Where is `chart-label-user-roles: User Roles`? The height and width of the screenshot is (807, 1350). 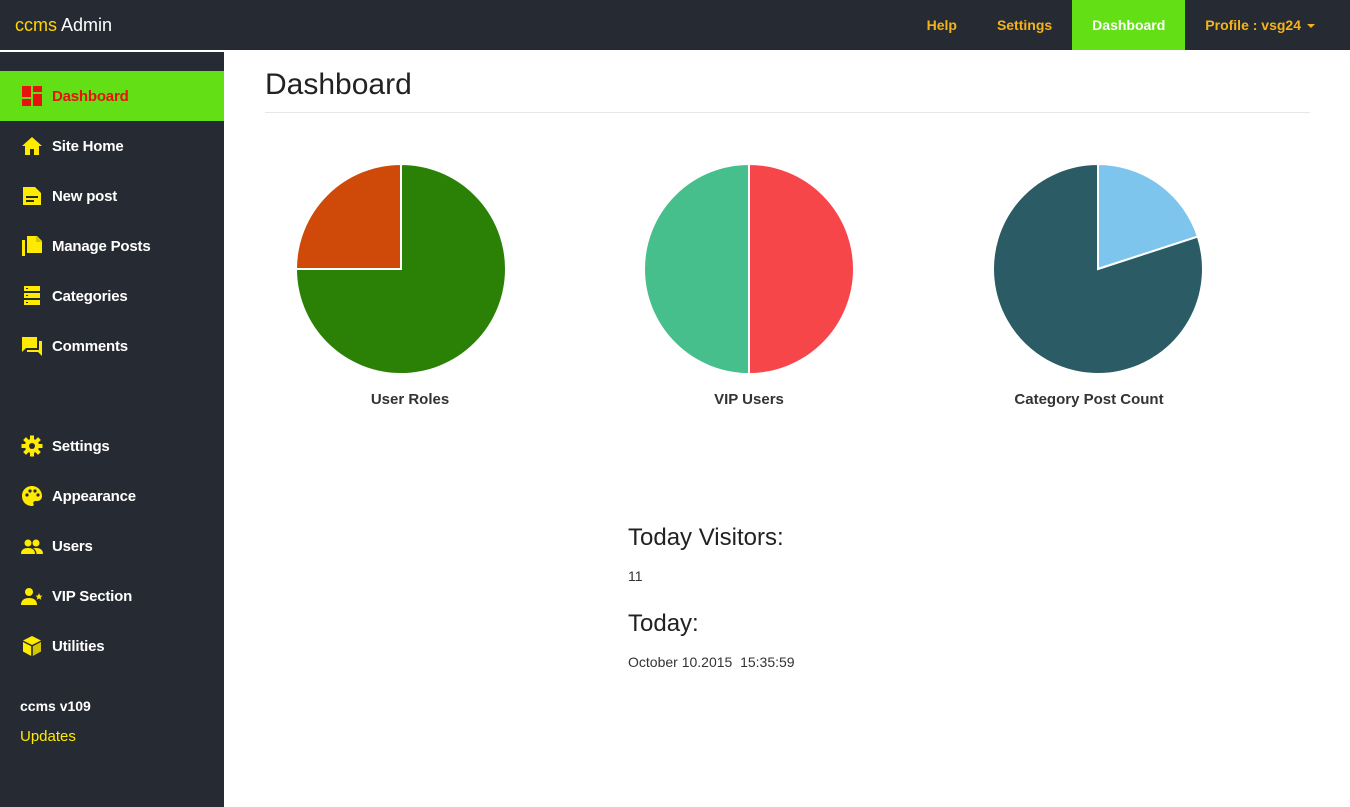 chart-label-user-roles: User Roles is located at coordinates (410, 399).